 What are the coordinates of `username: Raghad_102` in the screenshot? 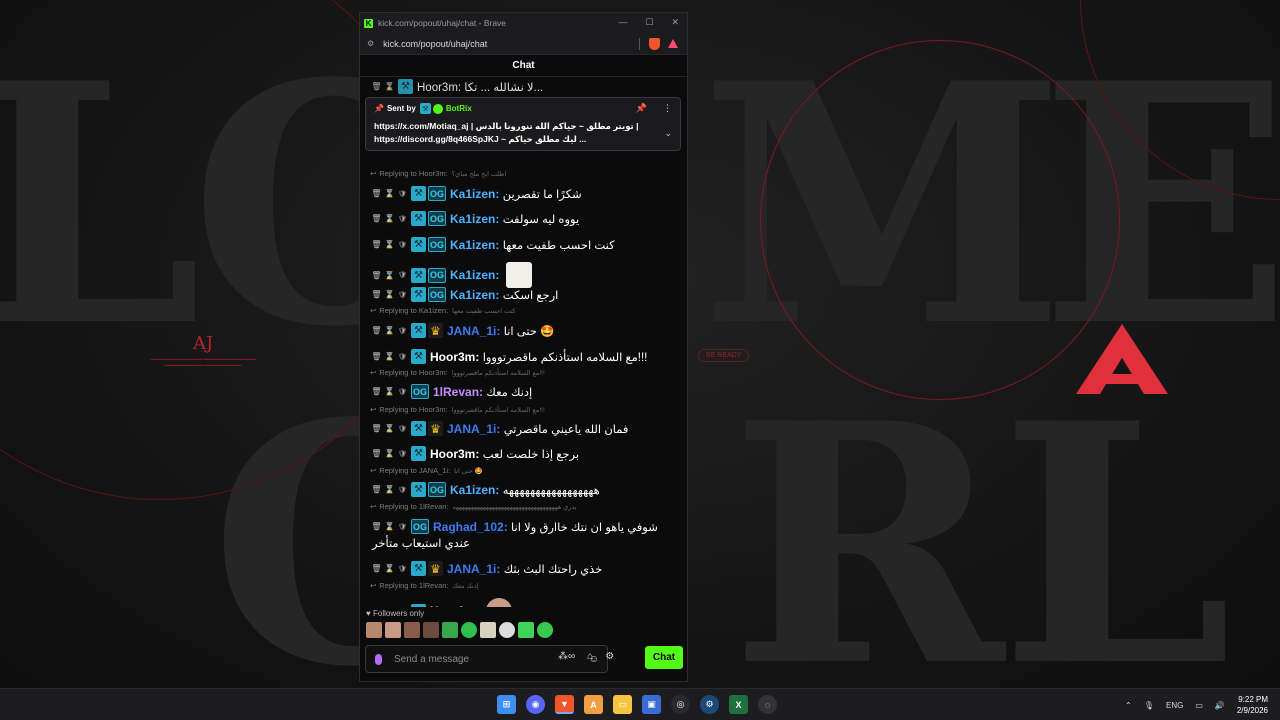 It's located at (468, 527).